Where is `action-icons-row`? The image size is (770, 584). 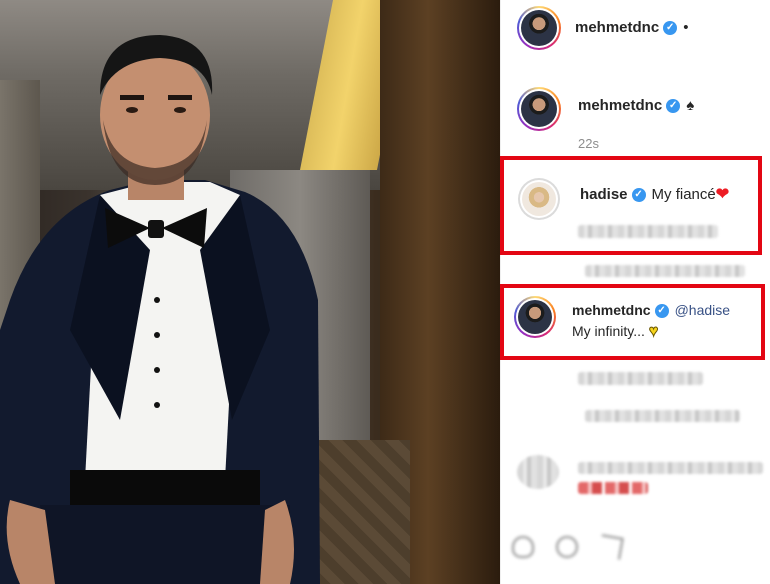
action-icons-row is located at coordinates (568, 547).